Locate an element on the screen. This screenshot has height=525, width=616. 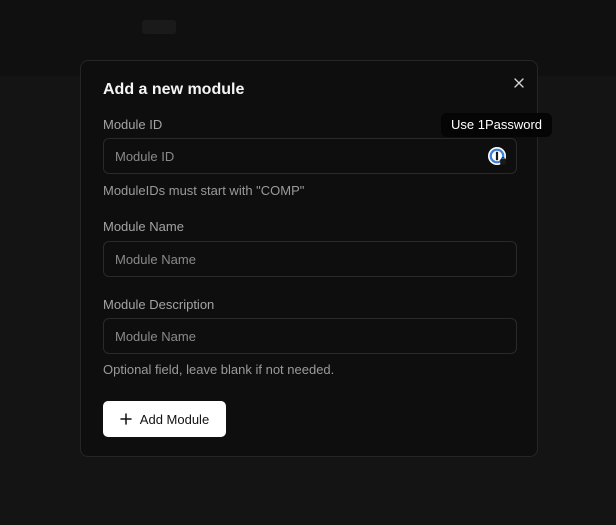
module-description-label: Module Description is located at coordinates (159, 304).